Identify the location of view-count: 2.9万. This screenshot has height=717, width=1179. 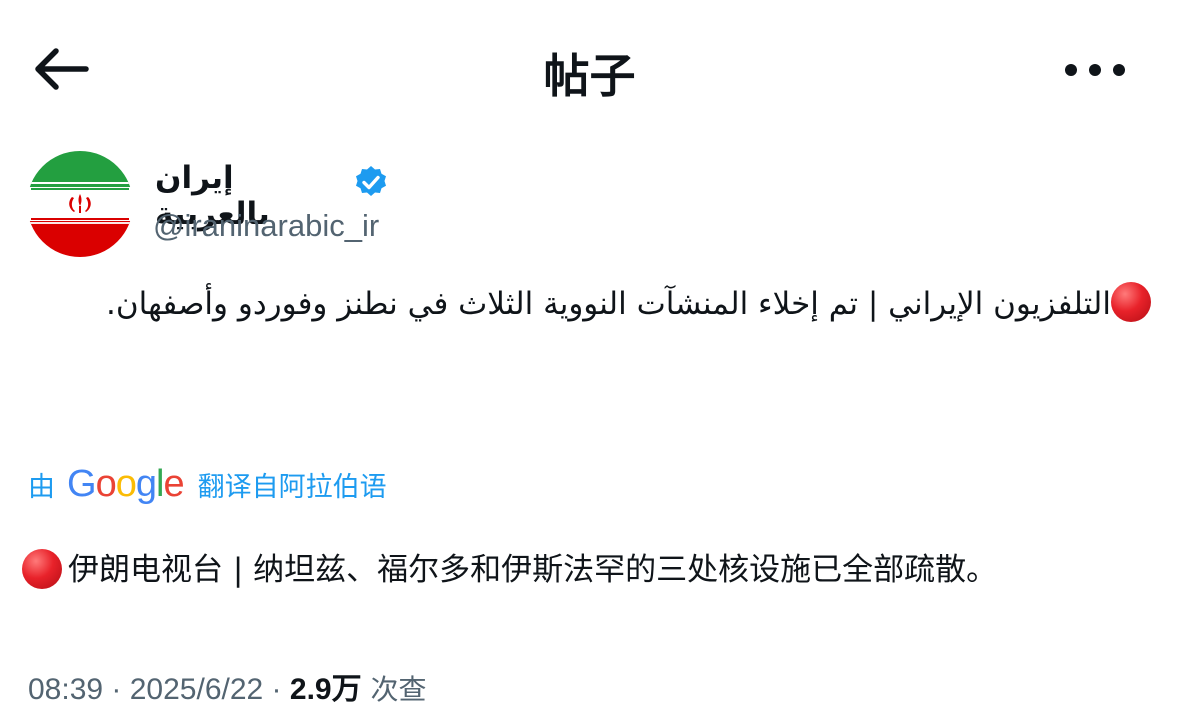
(325, 689).